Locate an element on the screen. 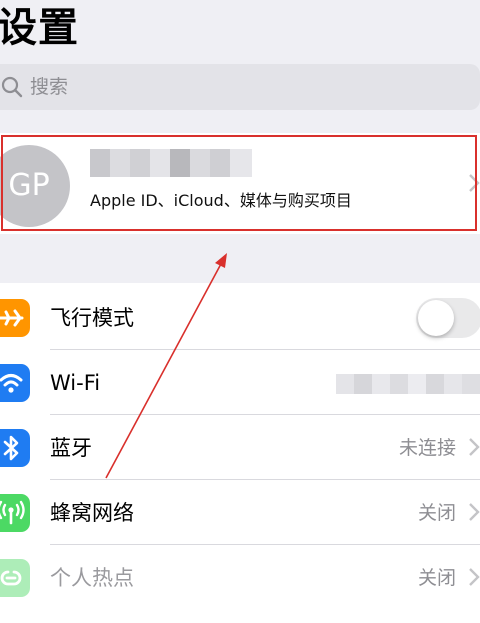 The height and width of the screenshot is (623, 480). settings-row-label: 个人热点 is located at coordinates (92, 578).